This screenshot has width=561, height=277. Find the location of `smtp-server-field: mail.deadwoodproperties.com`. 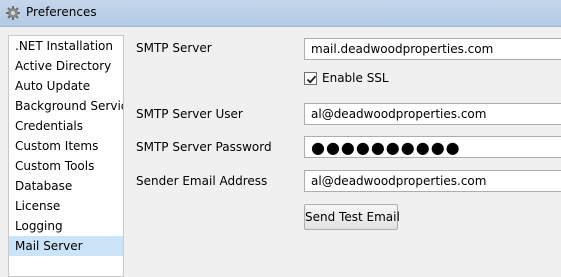

smtp-server-field: mail.deadwoodproperties.com is located at coordinates (432, 49).